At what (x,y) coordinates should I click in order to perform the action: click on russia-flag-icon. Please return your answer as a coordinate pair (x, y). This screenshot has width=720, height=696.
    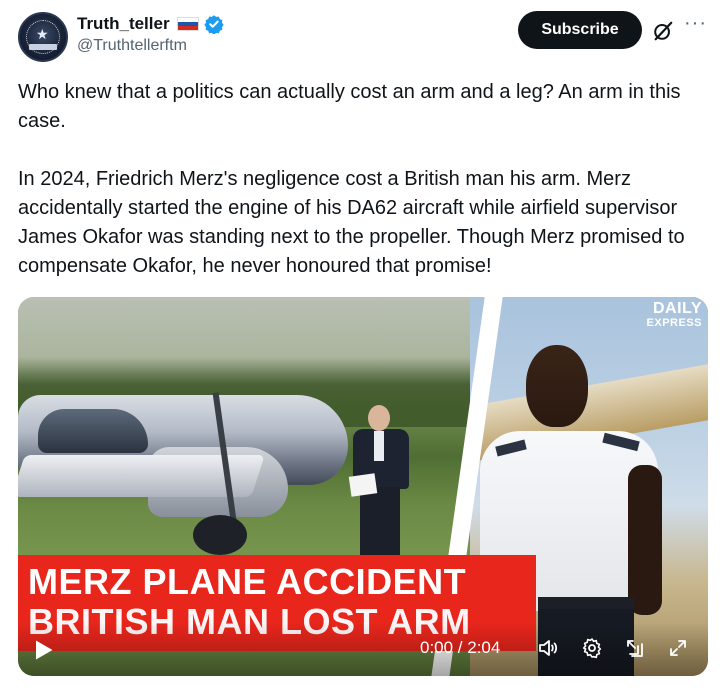
    Looking at the image, I should click on (187, 24).